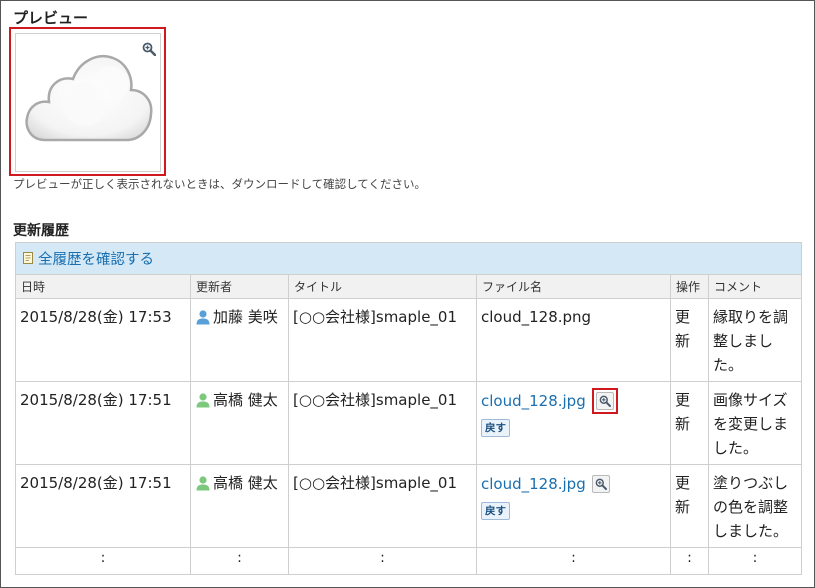  I want to click on col-operation: 操作, so click(689, 286).